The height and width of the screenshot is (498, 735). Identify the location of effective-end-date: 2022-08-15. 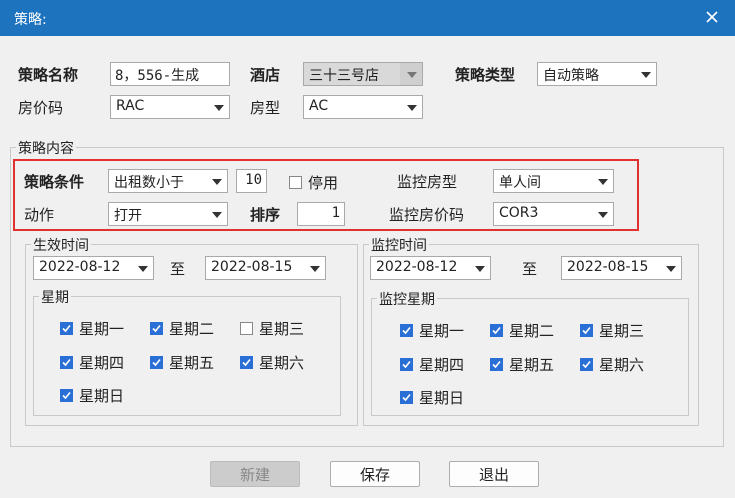
(265, 268).